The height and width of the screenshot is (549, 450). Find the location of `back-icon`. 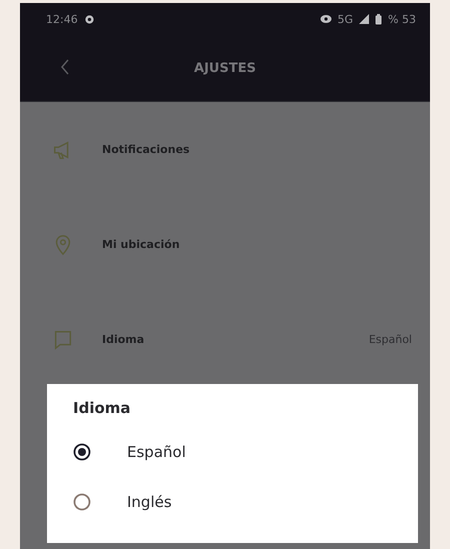

back-icon is located at coordinates (65, 67).